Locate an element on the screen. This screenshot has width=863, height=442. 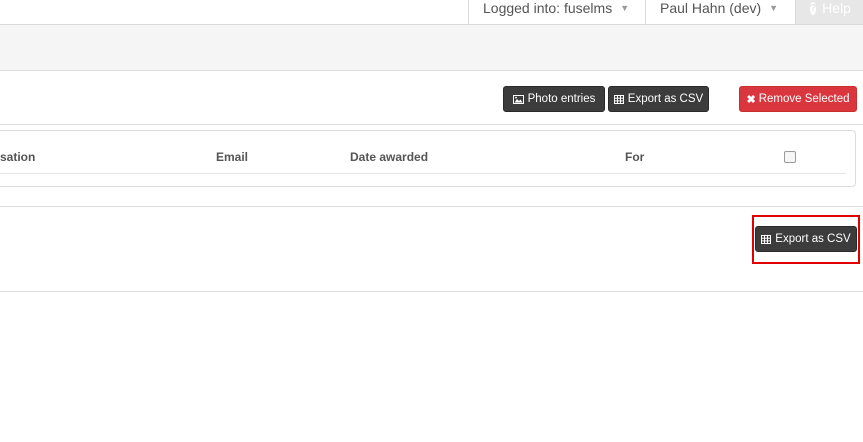
help-label: Help is located at coordinates (836, 8).